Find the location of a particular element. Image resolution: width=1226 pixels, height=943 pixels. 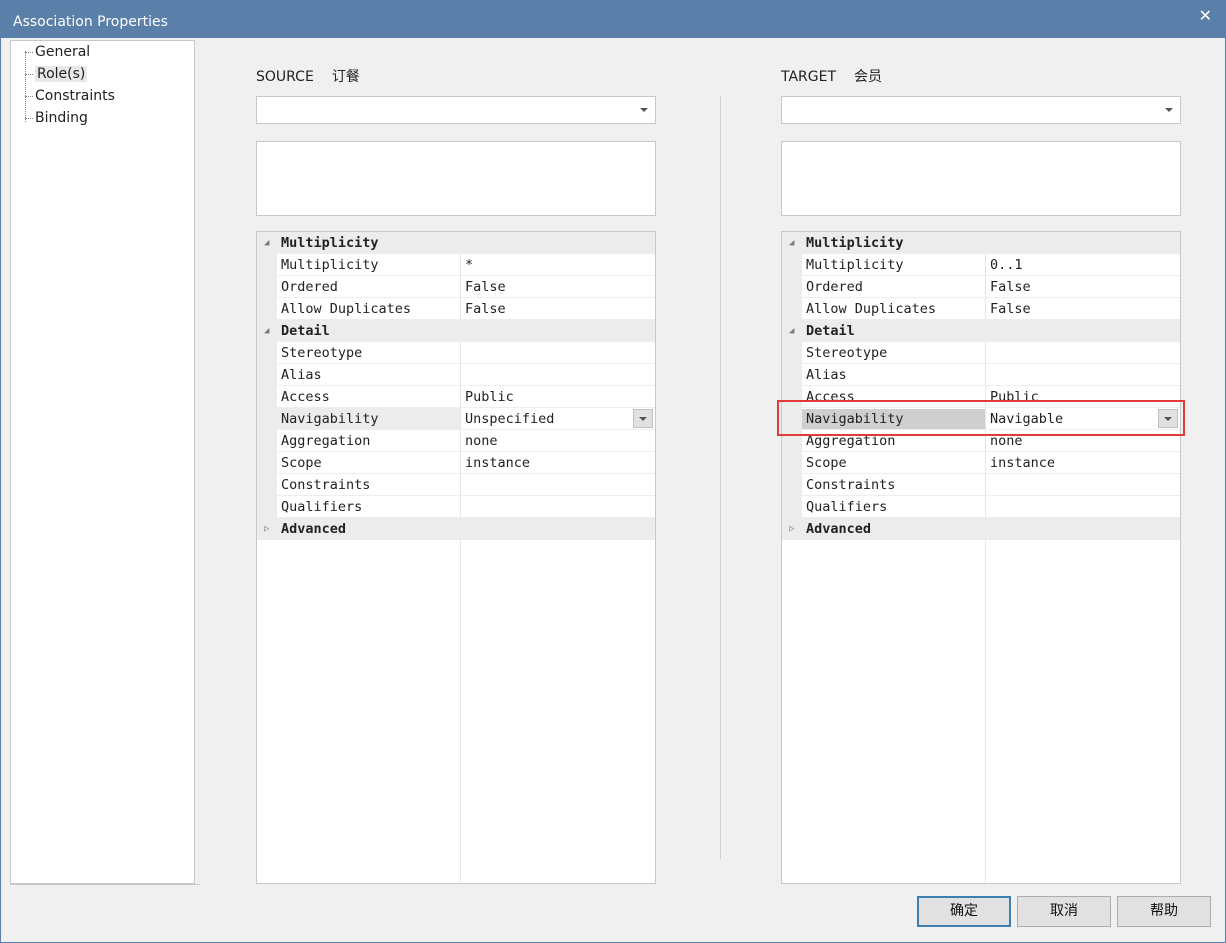

source-notes-textarea is located at coordinates (456, 178).